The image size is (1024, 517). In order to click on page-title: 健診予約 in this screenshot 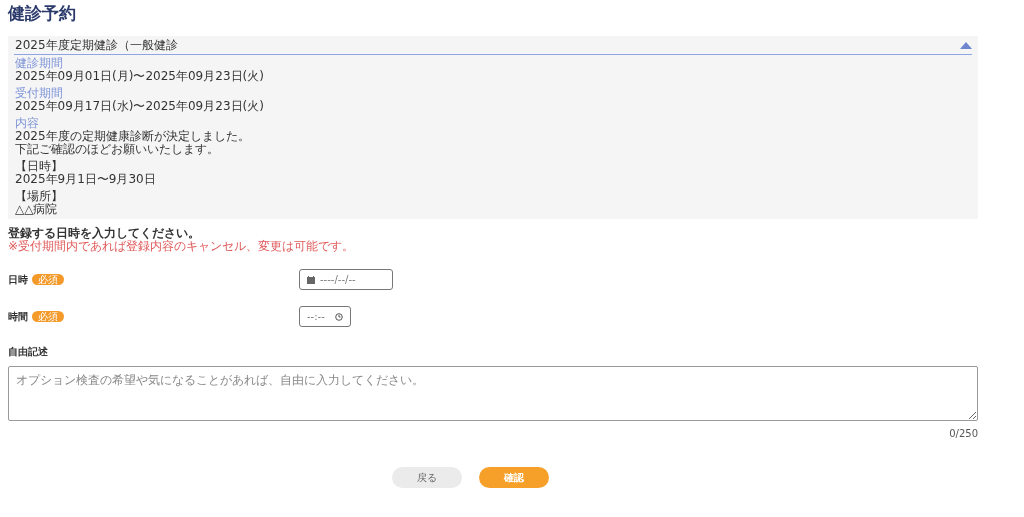, I will do `click(42, 13)`.